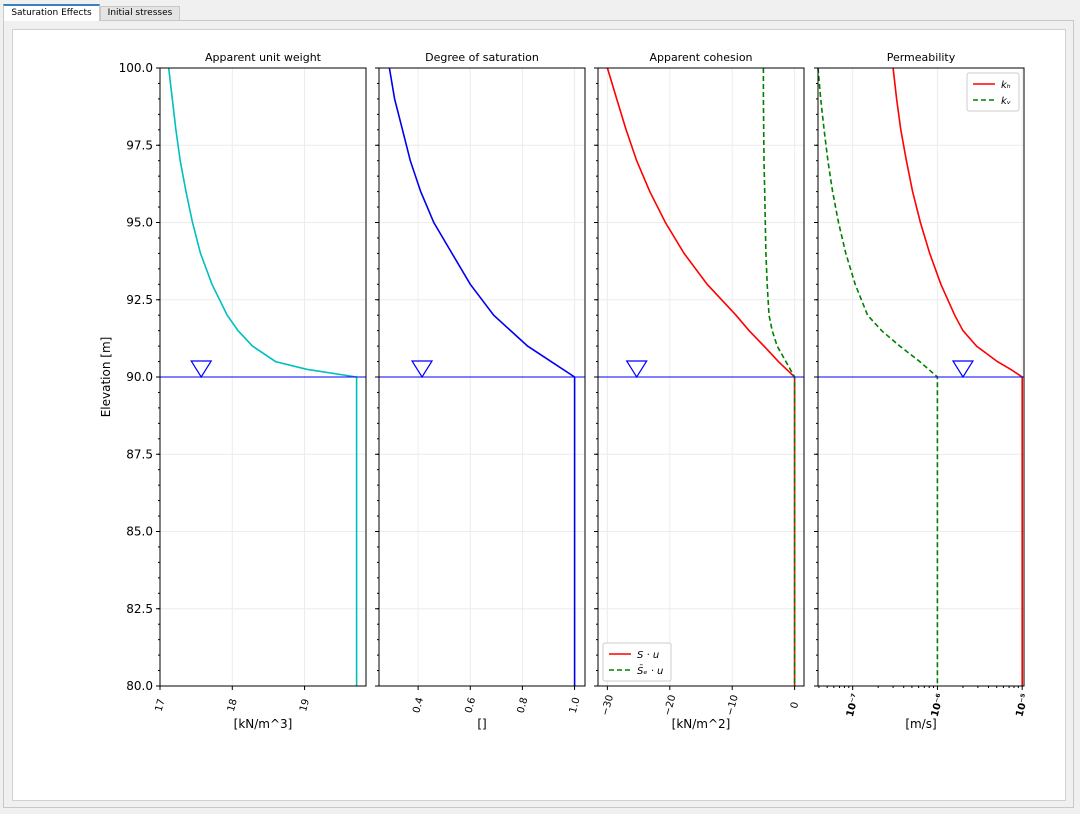 The image size is (1080, 814). What do you see at coordinates (608, 705) in the screenshot?
I see `x-tick-label: −30` at bounding box center [608, 705].